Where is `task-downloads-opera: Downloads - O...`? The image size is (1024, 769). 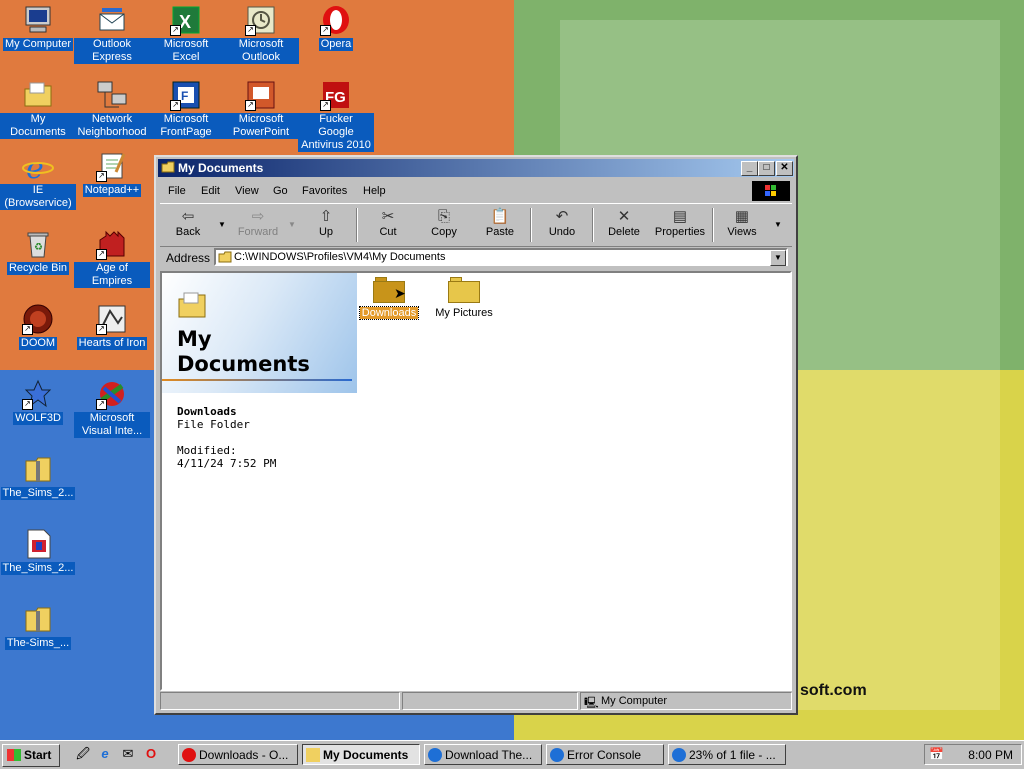 task-downloads-opera: Downloads - O... is located at coordinates (238, 754).